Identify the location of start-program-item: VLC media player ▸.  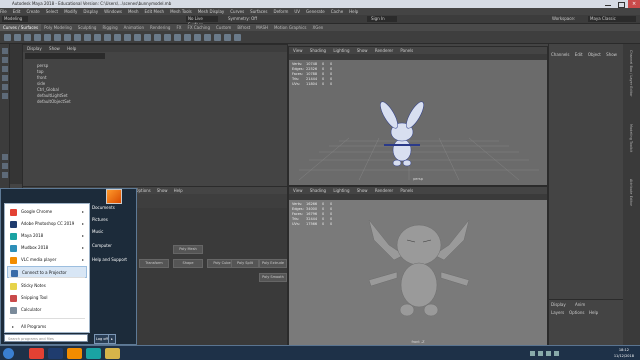
(47, 260).